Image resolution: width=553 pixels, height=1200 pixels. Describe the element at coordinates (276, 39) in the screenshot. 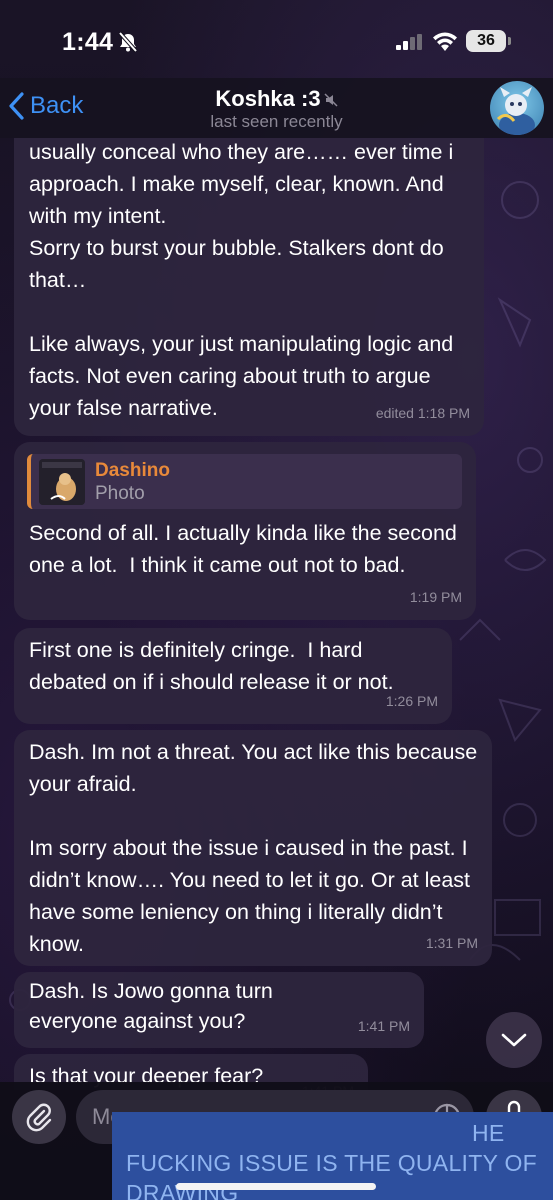

I see `status-bar: 1:44 36` at that location.